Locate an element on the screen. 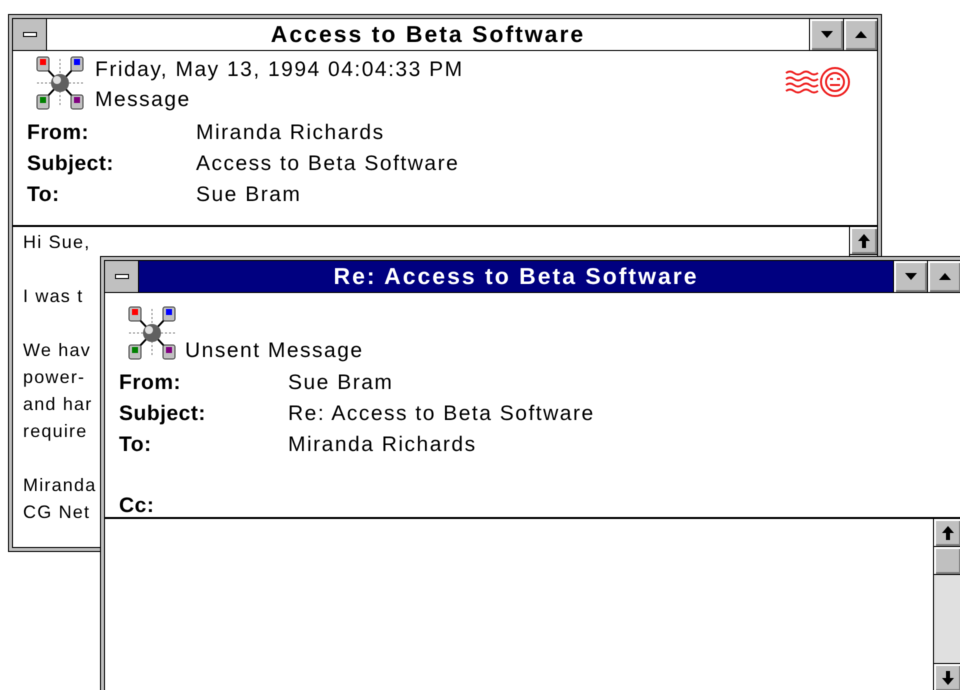  message-status: Unsent Message is located at coordinates (274, 351).